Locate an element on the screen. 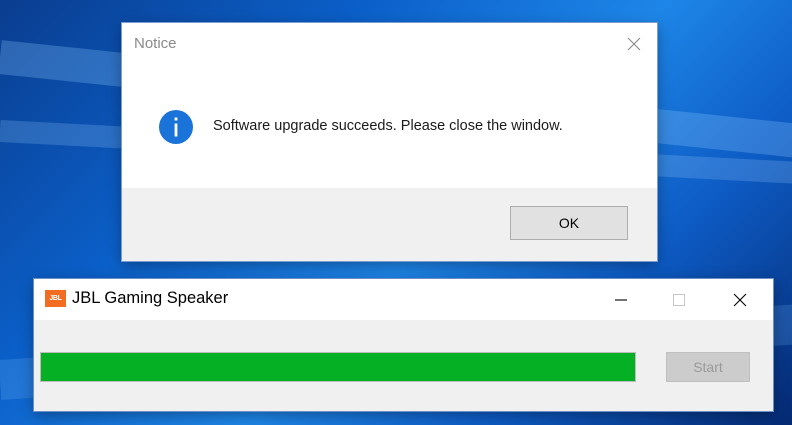  app-titlebar: JBL JBL Gaming Speaker is located at coordinates (403, 299).